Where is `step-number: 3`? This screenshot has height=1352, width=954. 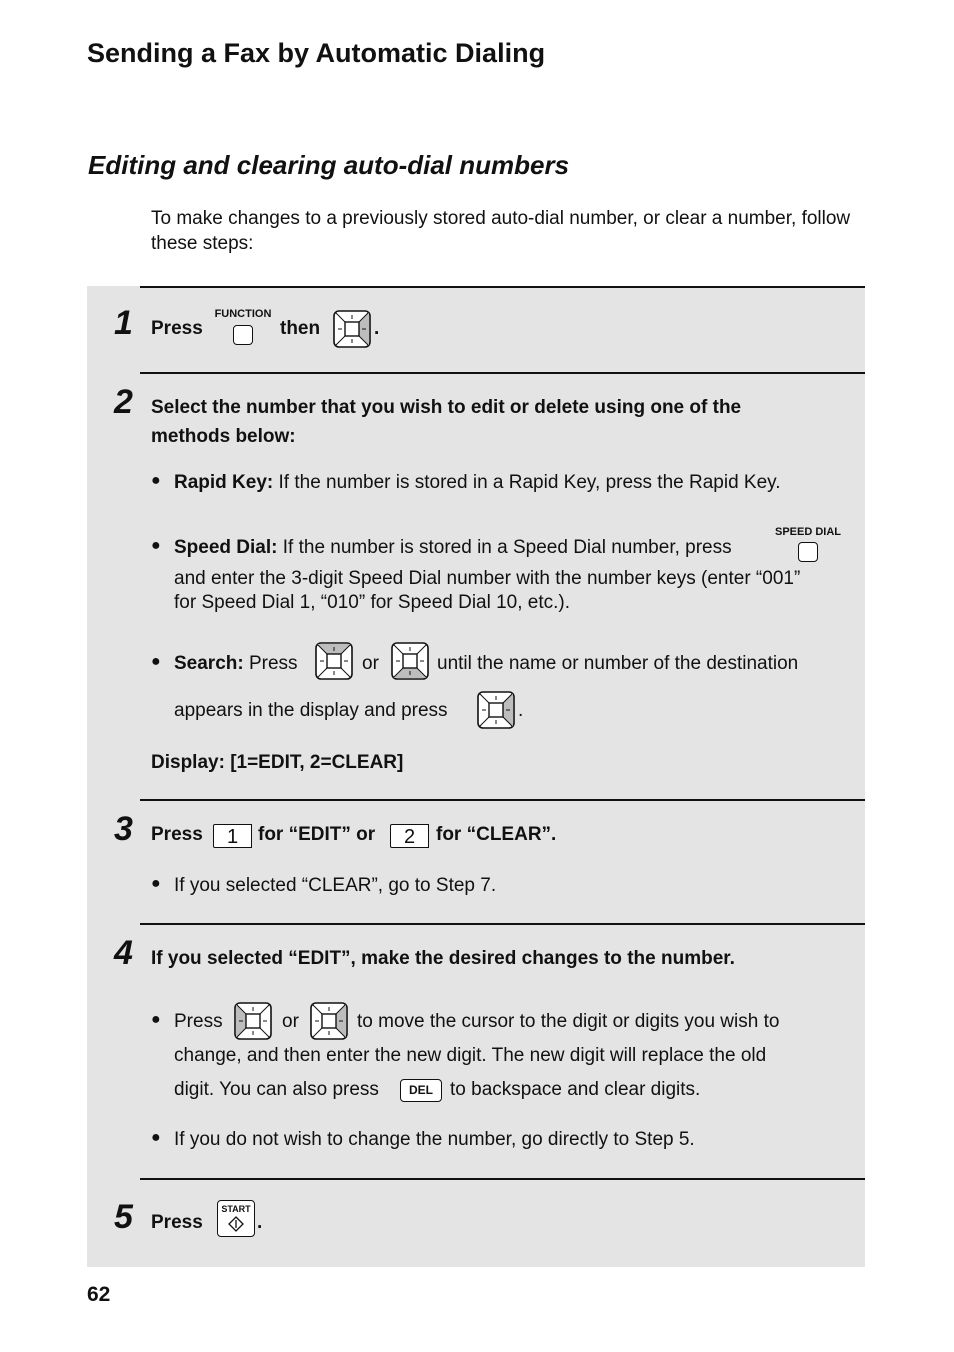 step-number: 3 is located at coordinates (123, 829).